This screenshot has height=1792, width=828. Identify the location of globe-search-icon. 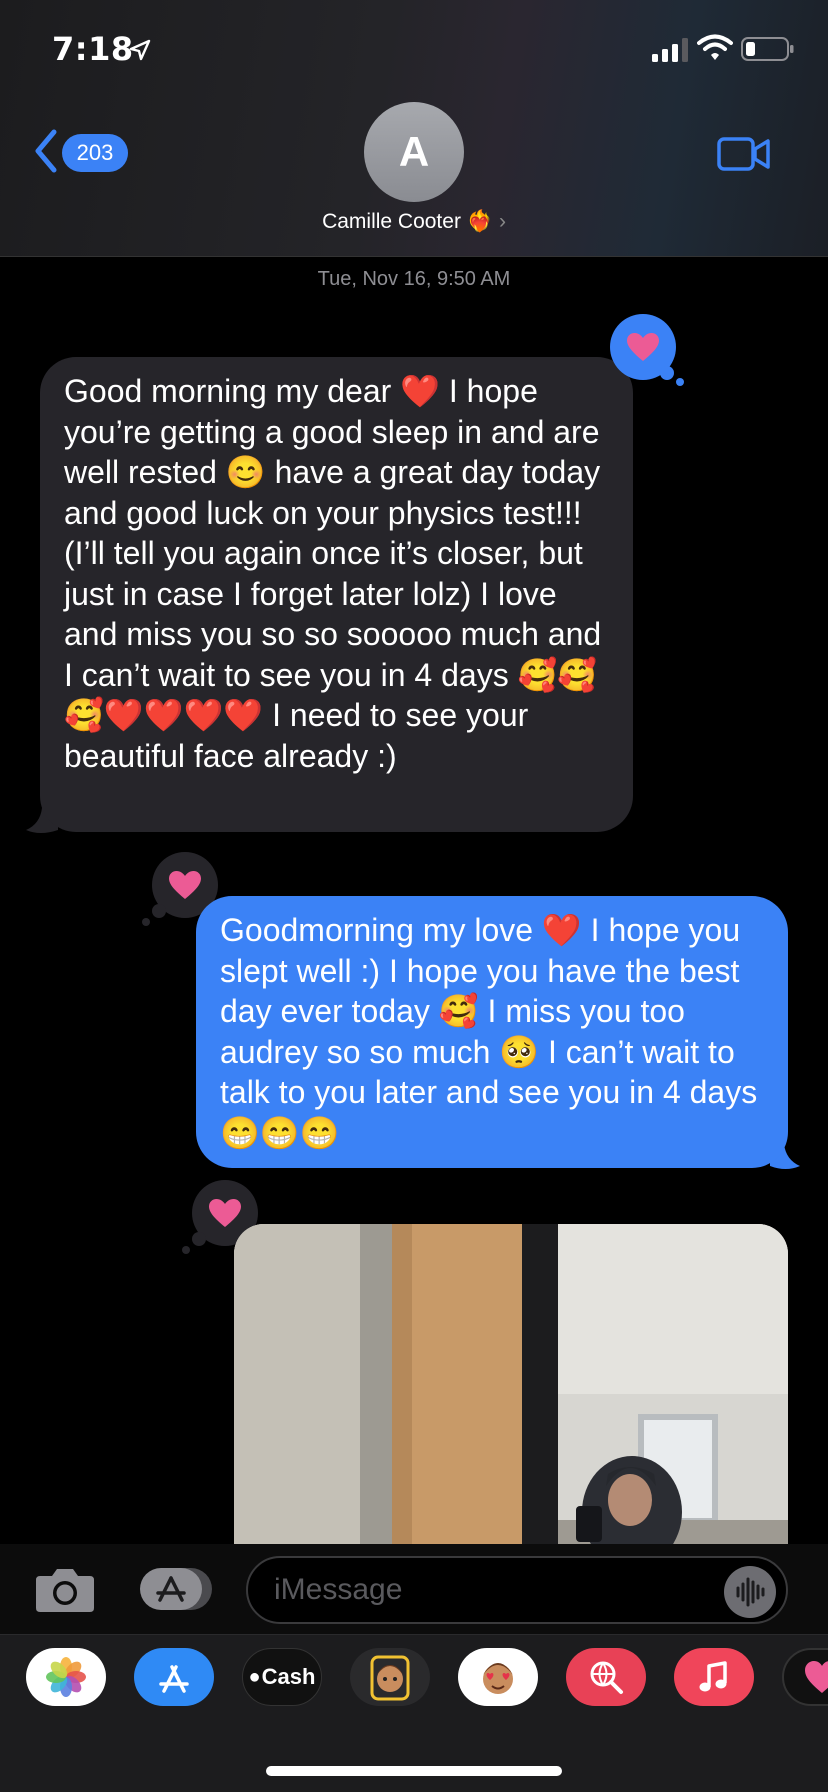
(606, 1677).